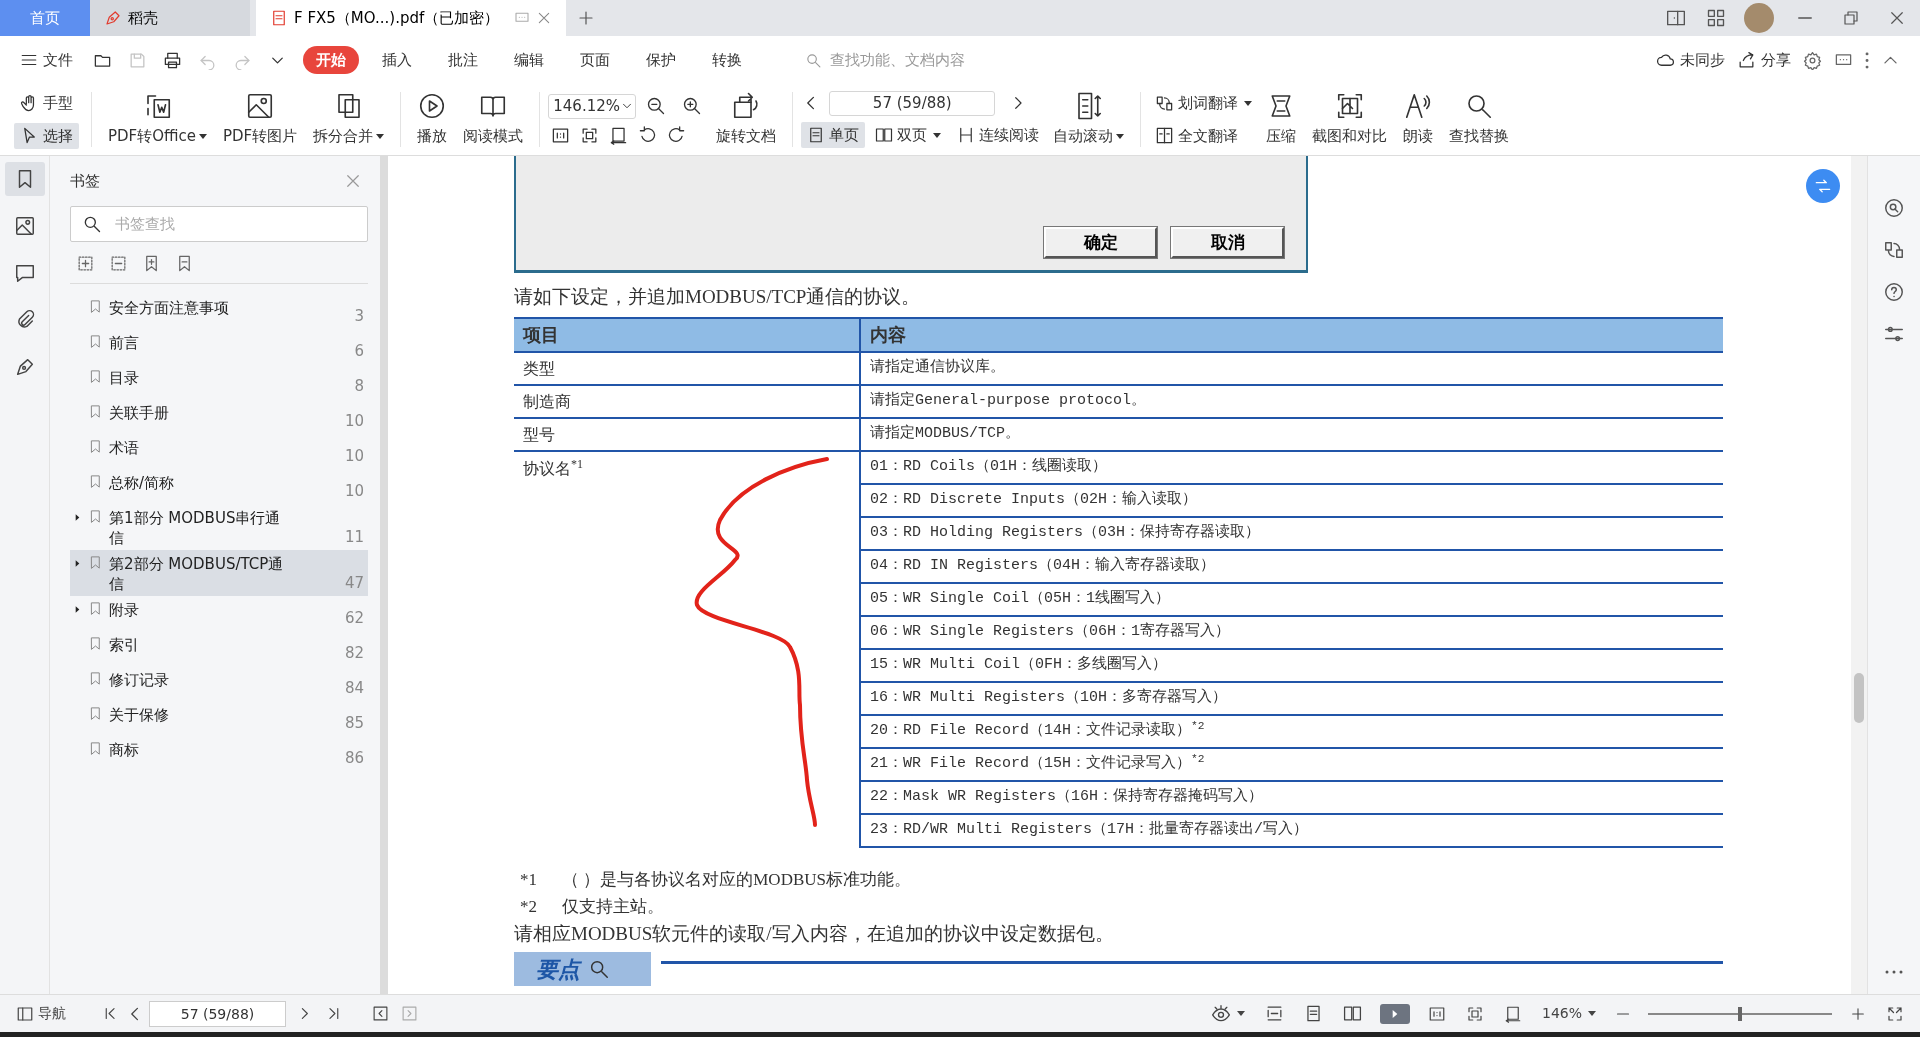 This screenshot has height=1037, width=1920. Describe the element at coordinates (260, 119) in the screenshot. I see `toolbar-button: PDF转图片` at that location.